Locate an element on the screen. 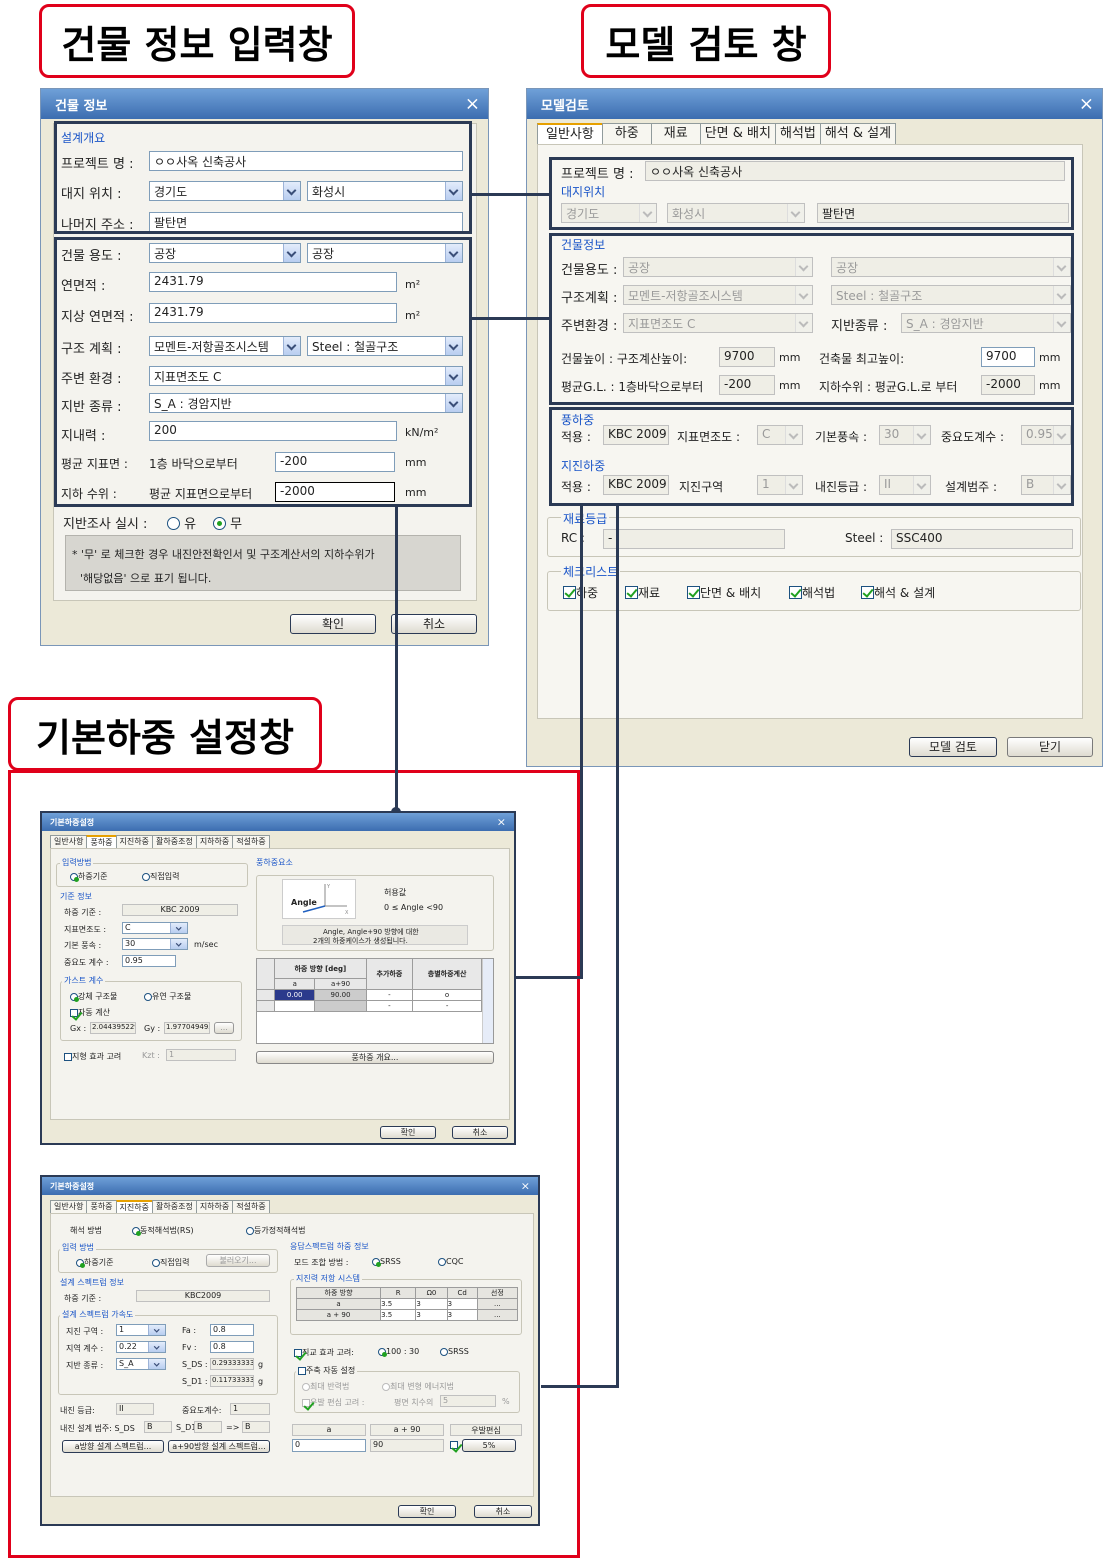  seismic-ortho-100-option: 100 : 30 is located at coordinates (398, 1352).